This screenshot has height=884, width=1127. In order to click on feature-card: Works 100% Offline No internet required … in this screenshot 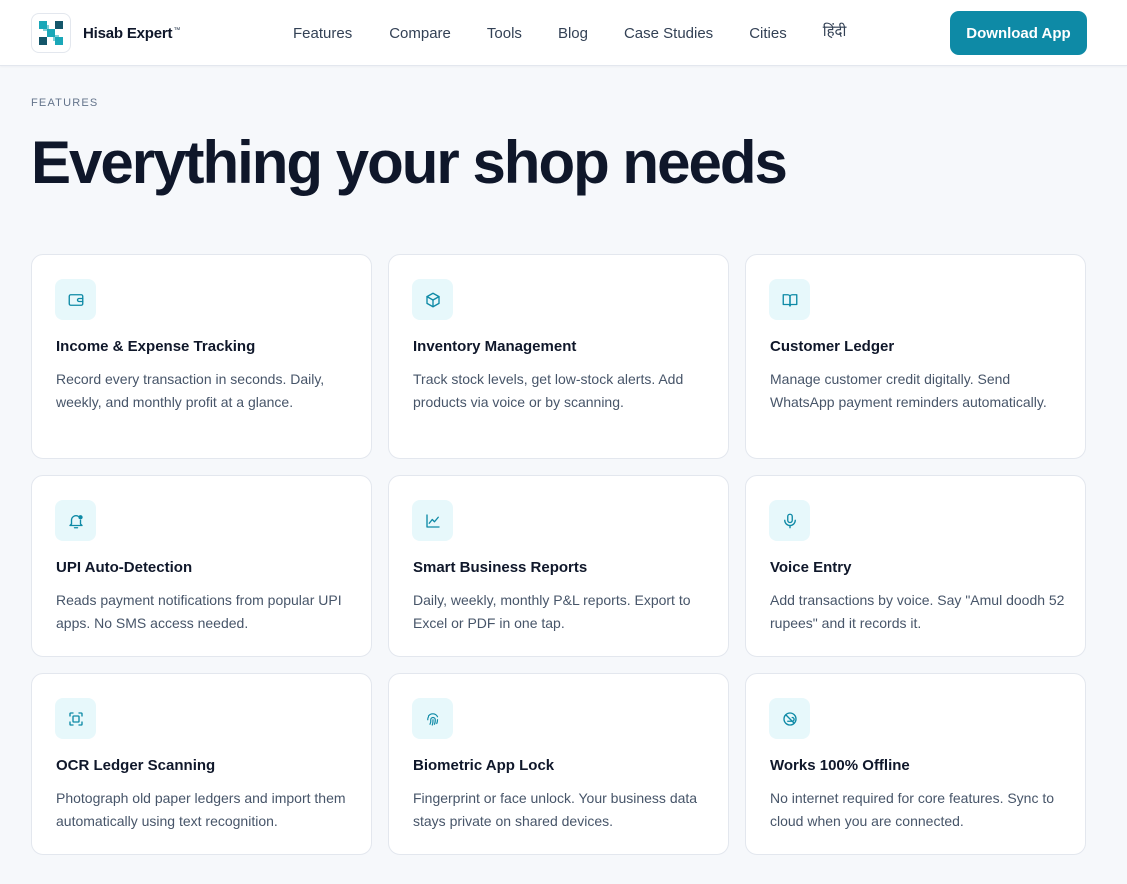, I will do `click(915, 764)`.